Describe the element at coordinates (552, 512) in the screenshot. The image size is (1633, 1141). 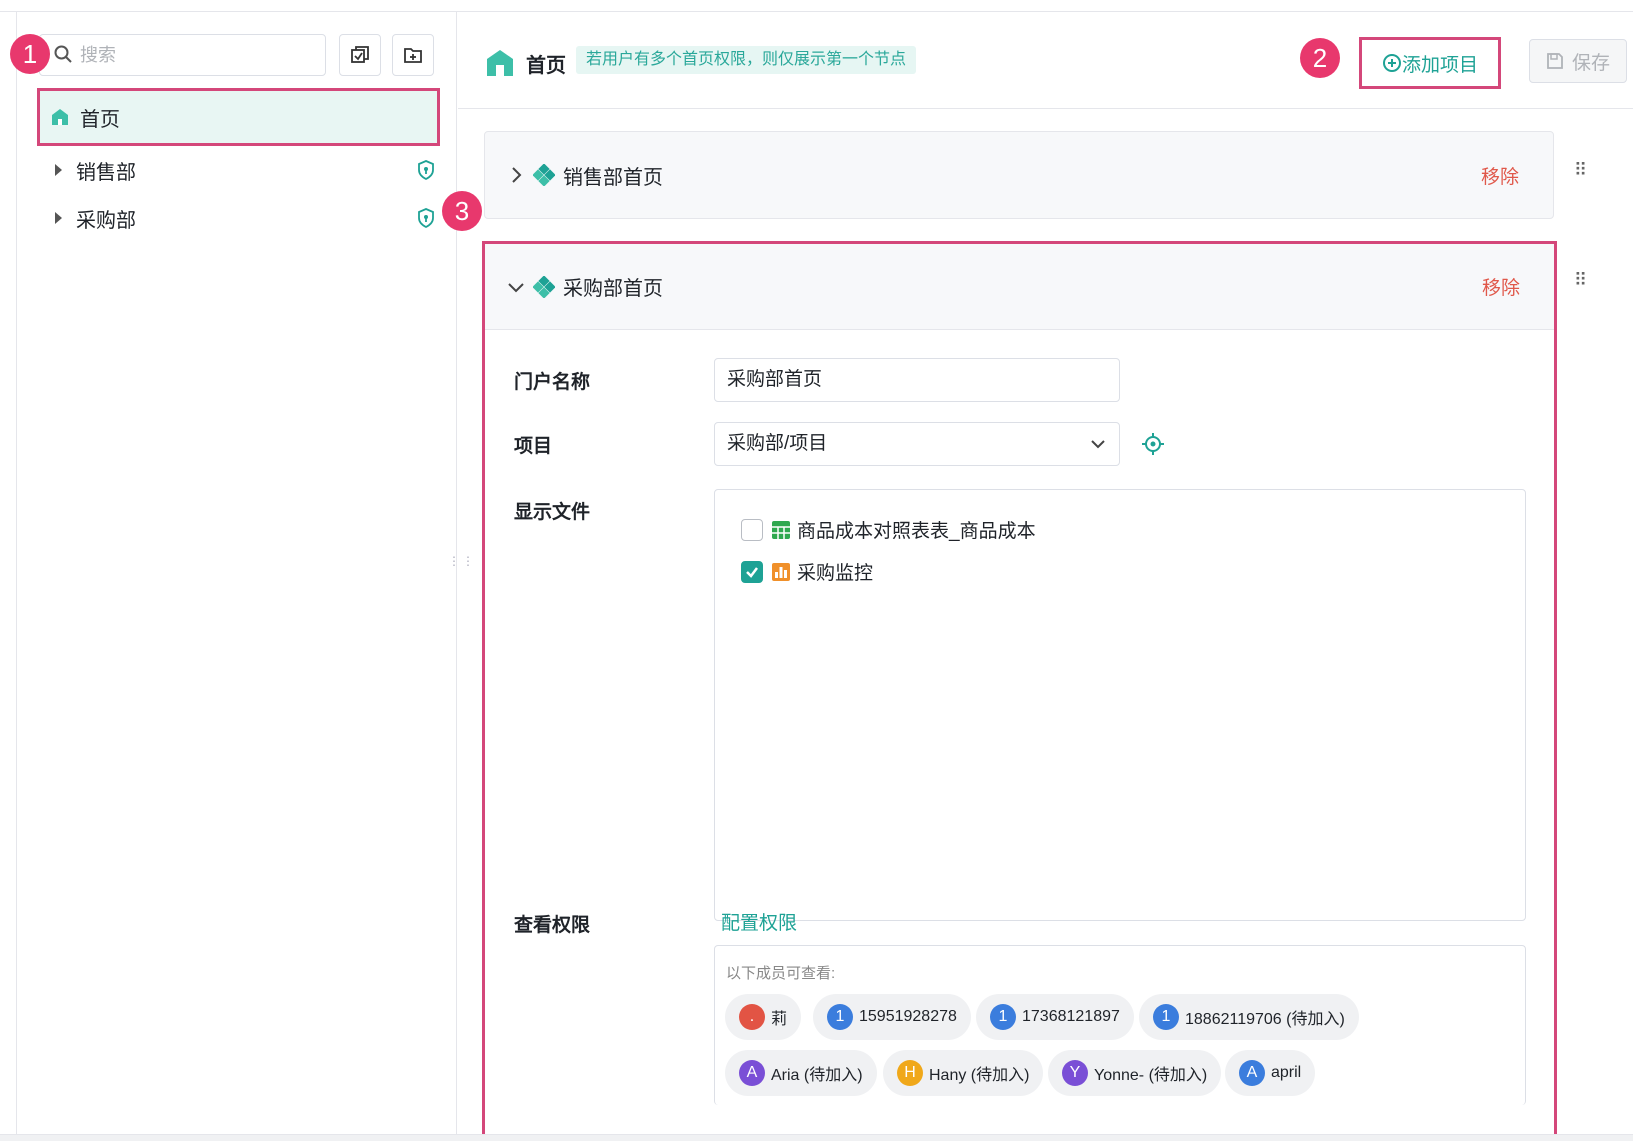
I see `display-files-label: 显示文件` at that location.